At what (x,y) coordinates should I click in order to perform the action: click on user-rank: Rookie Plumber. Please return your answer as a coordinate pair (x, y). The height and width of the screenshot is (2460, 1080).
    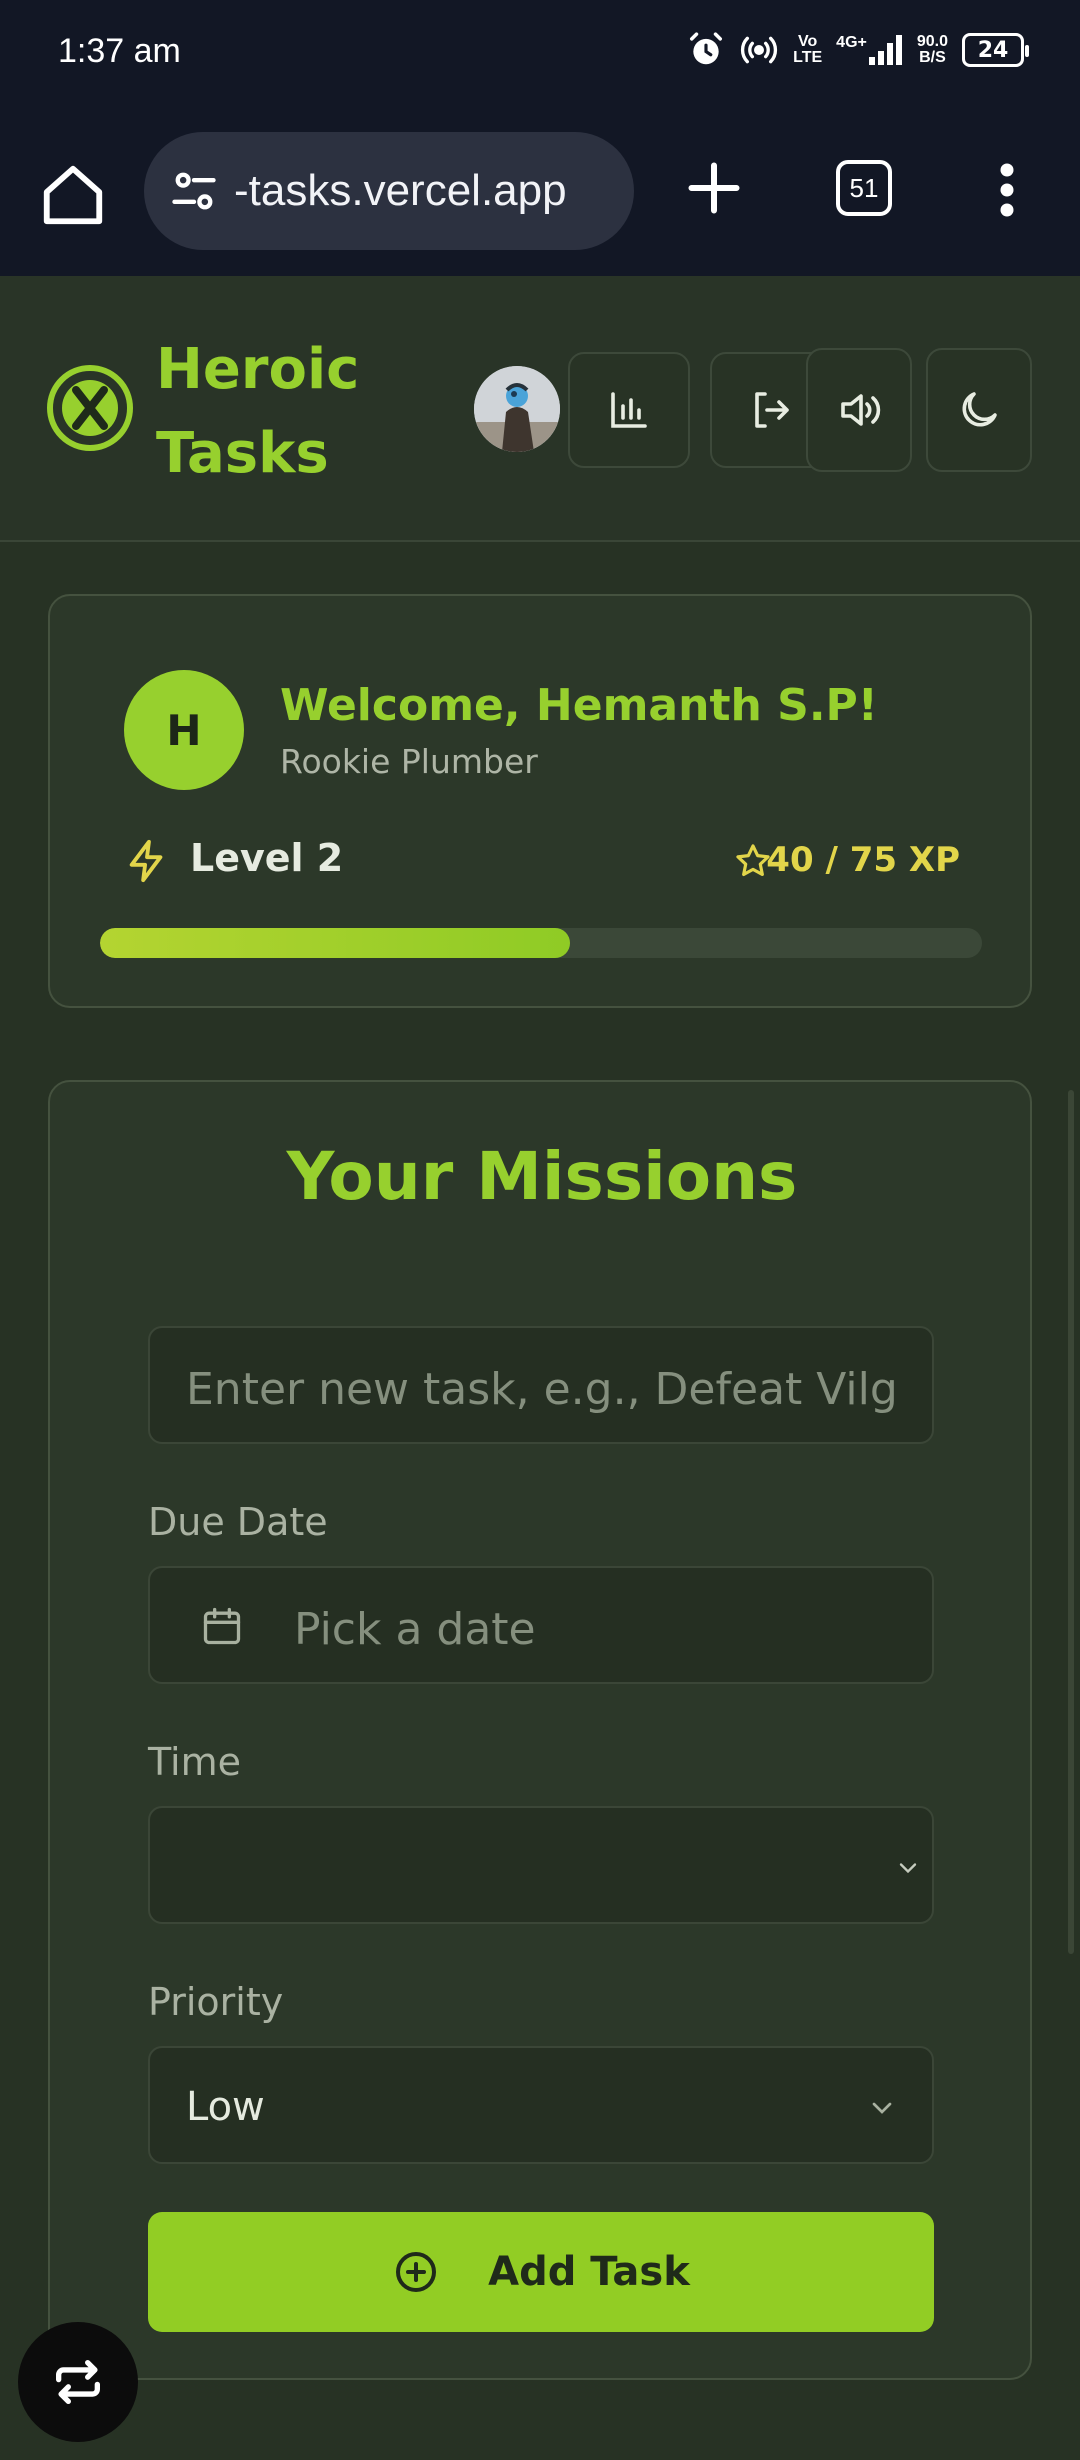
    Looking at the image, I should click on (409, 761).